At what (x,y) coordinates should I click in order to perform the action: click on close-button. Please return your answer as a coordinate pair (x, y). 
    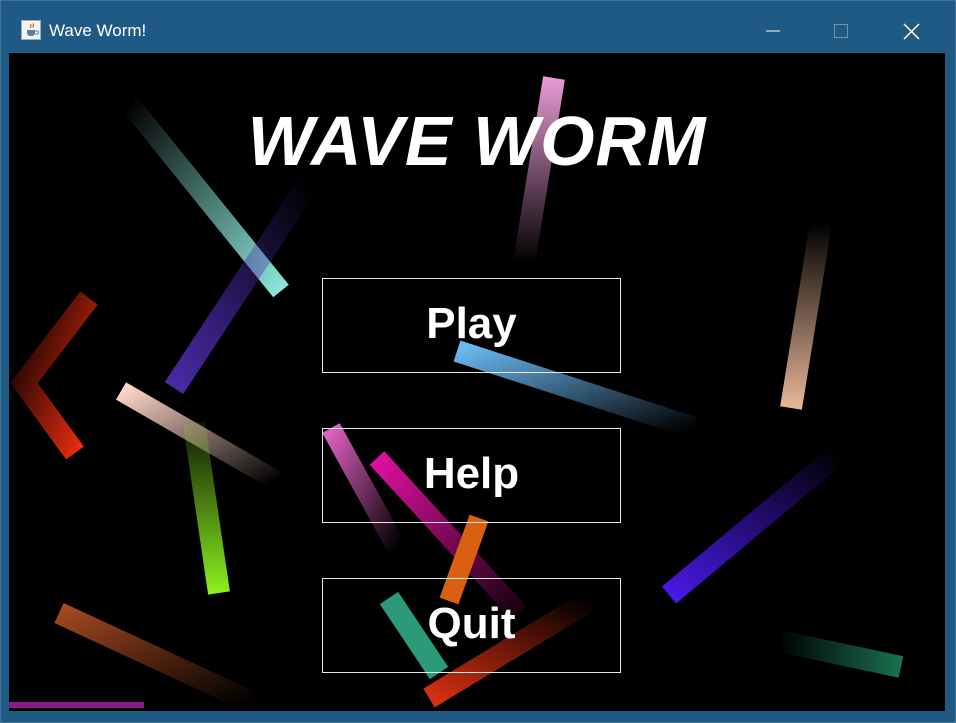
    Looking at the image, I should click on (911, 31).